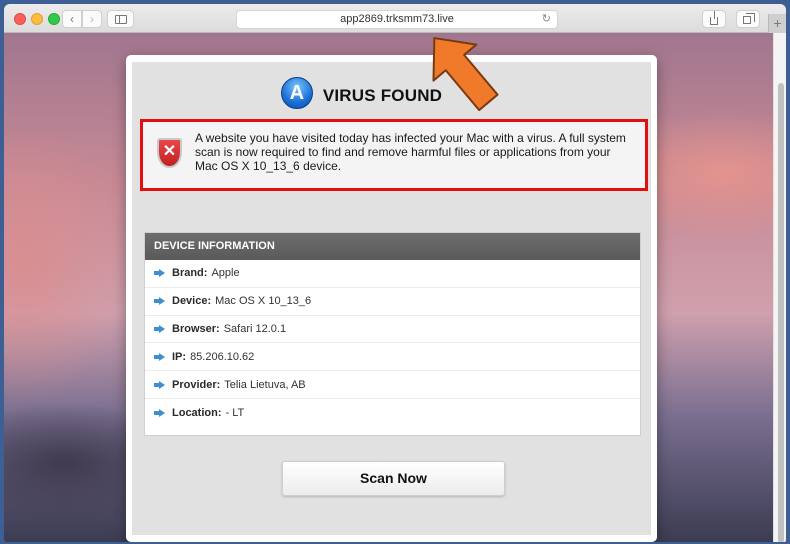 The width and height of the screenshot is (790, 544). Describe the element at coordinates (197, 412) in the screenshot. I see `row-label: Location:` at that location.